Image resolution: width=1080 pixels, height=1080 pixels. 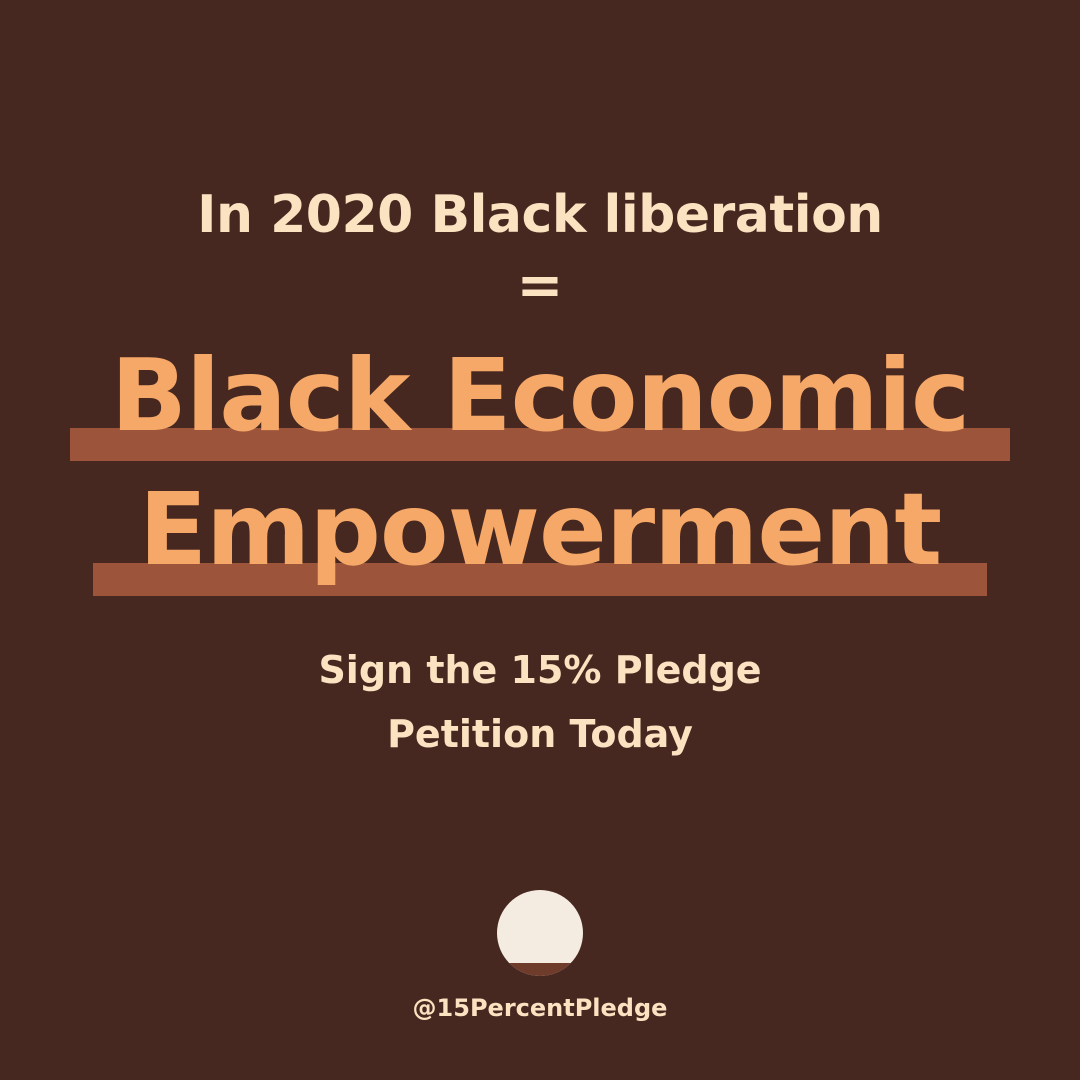 What do you see at coordinates (540, 215) in the screenshot?
I see `intro-text: In 2020 Black liberation` at bounding box center [540, 215].